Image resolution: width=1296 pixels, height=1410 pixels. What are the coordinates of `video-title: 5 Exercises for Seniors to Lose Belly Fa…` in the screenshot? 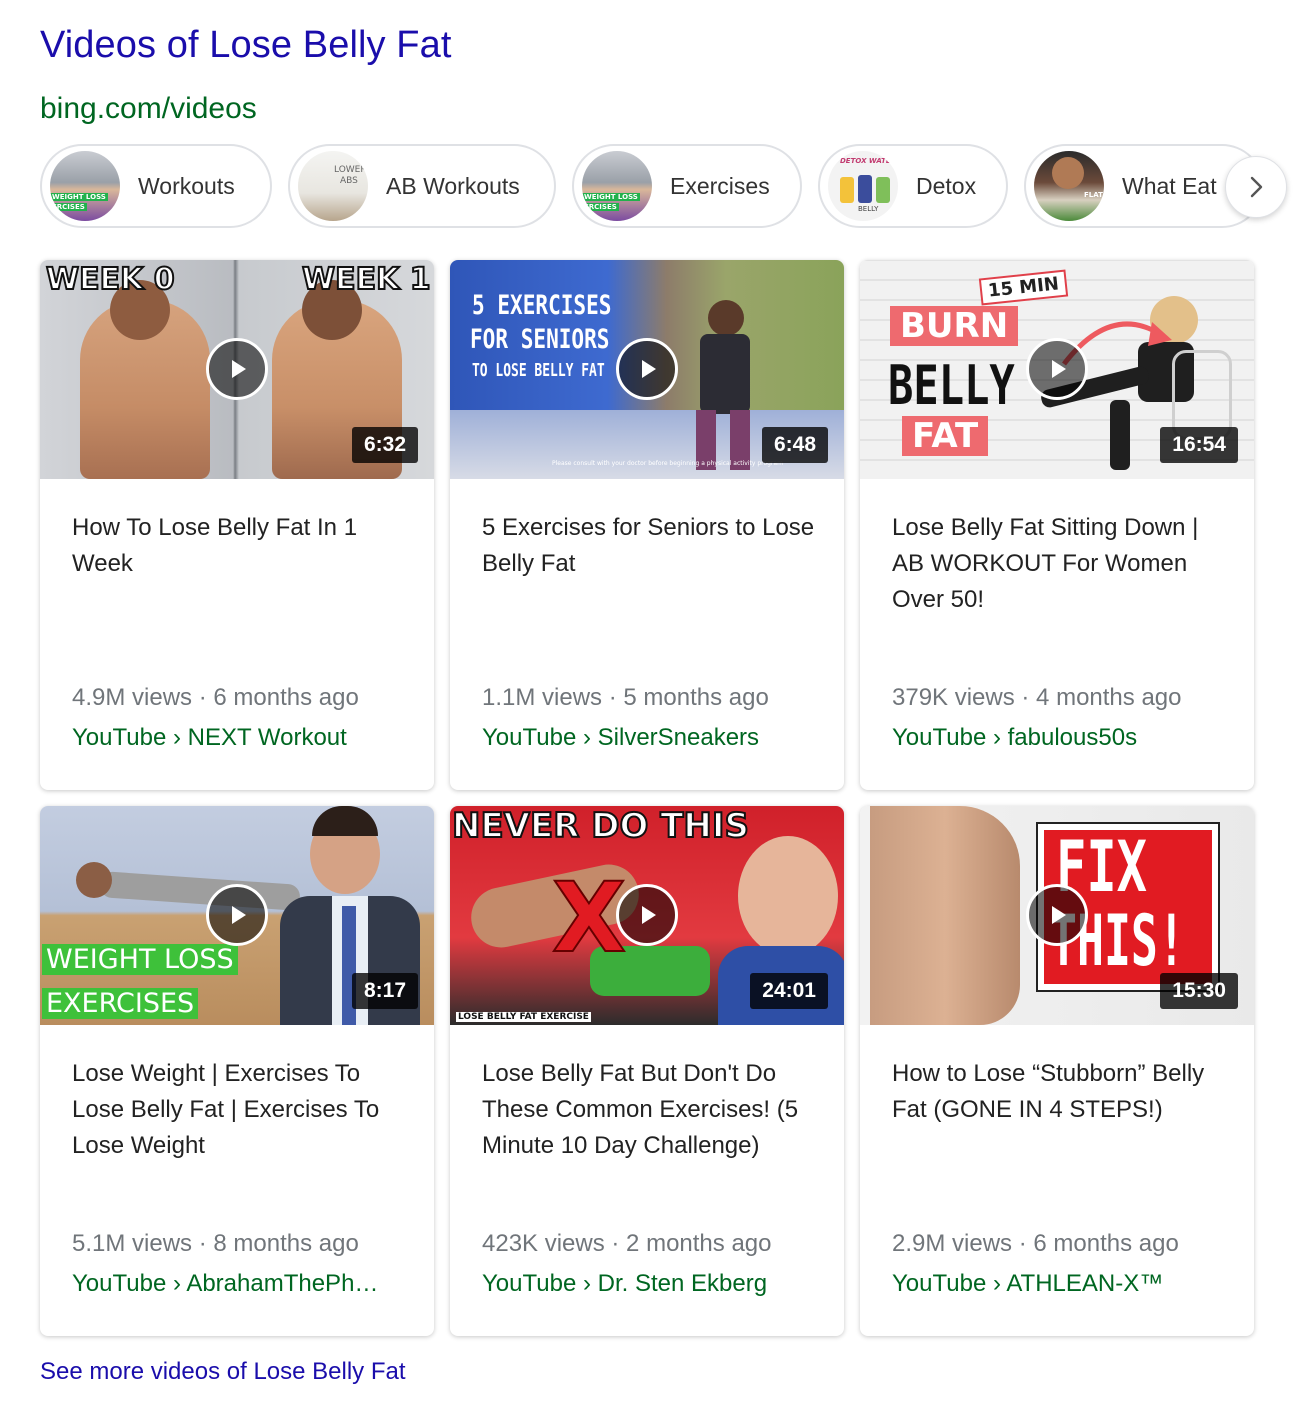 It's located at (652, 546).